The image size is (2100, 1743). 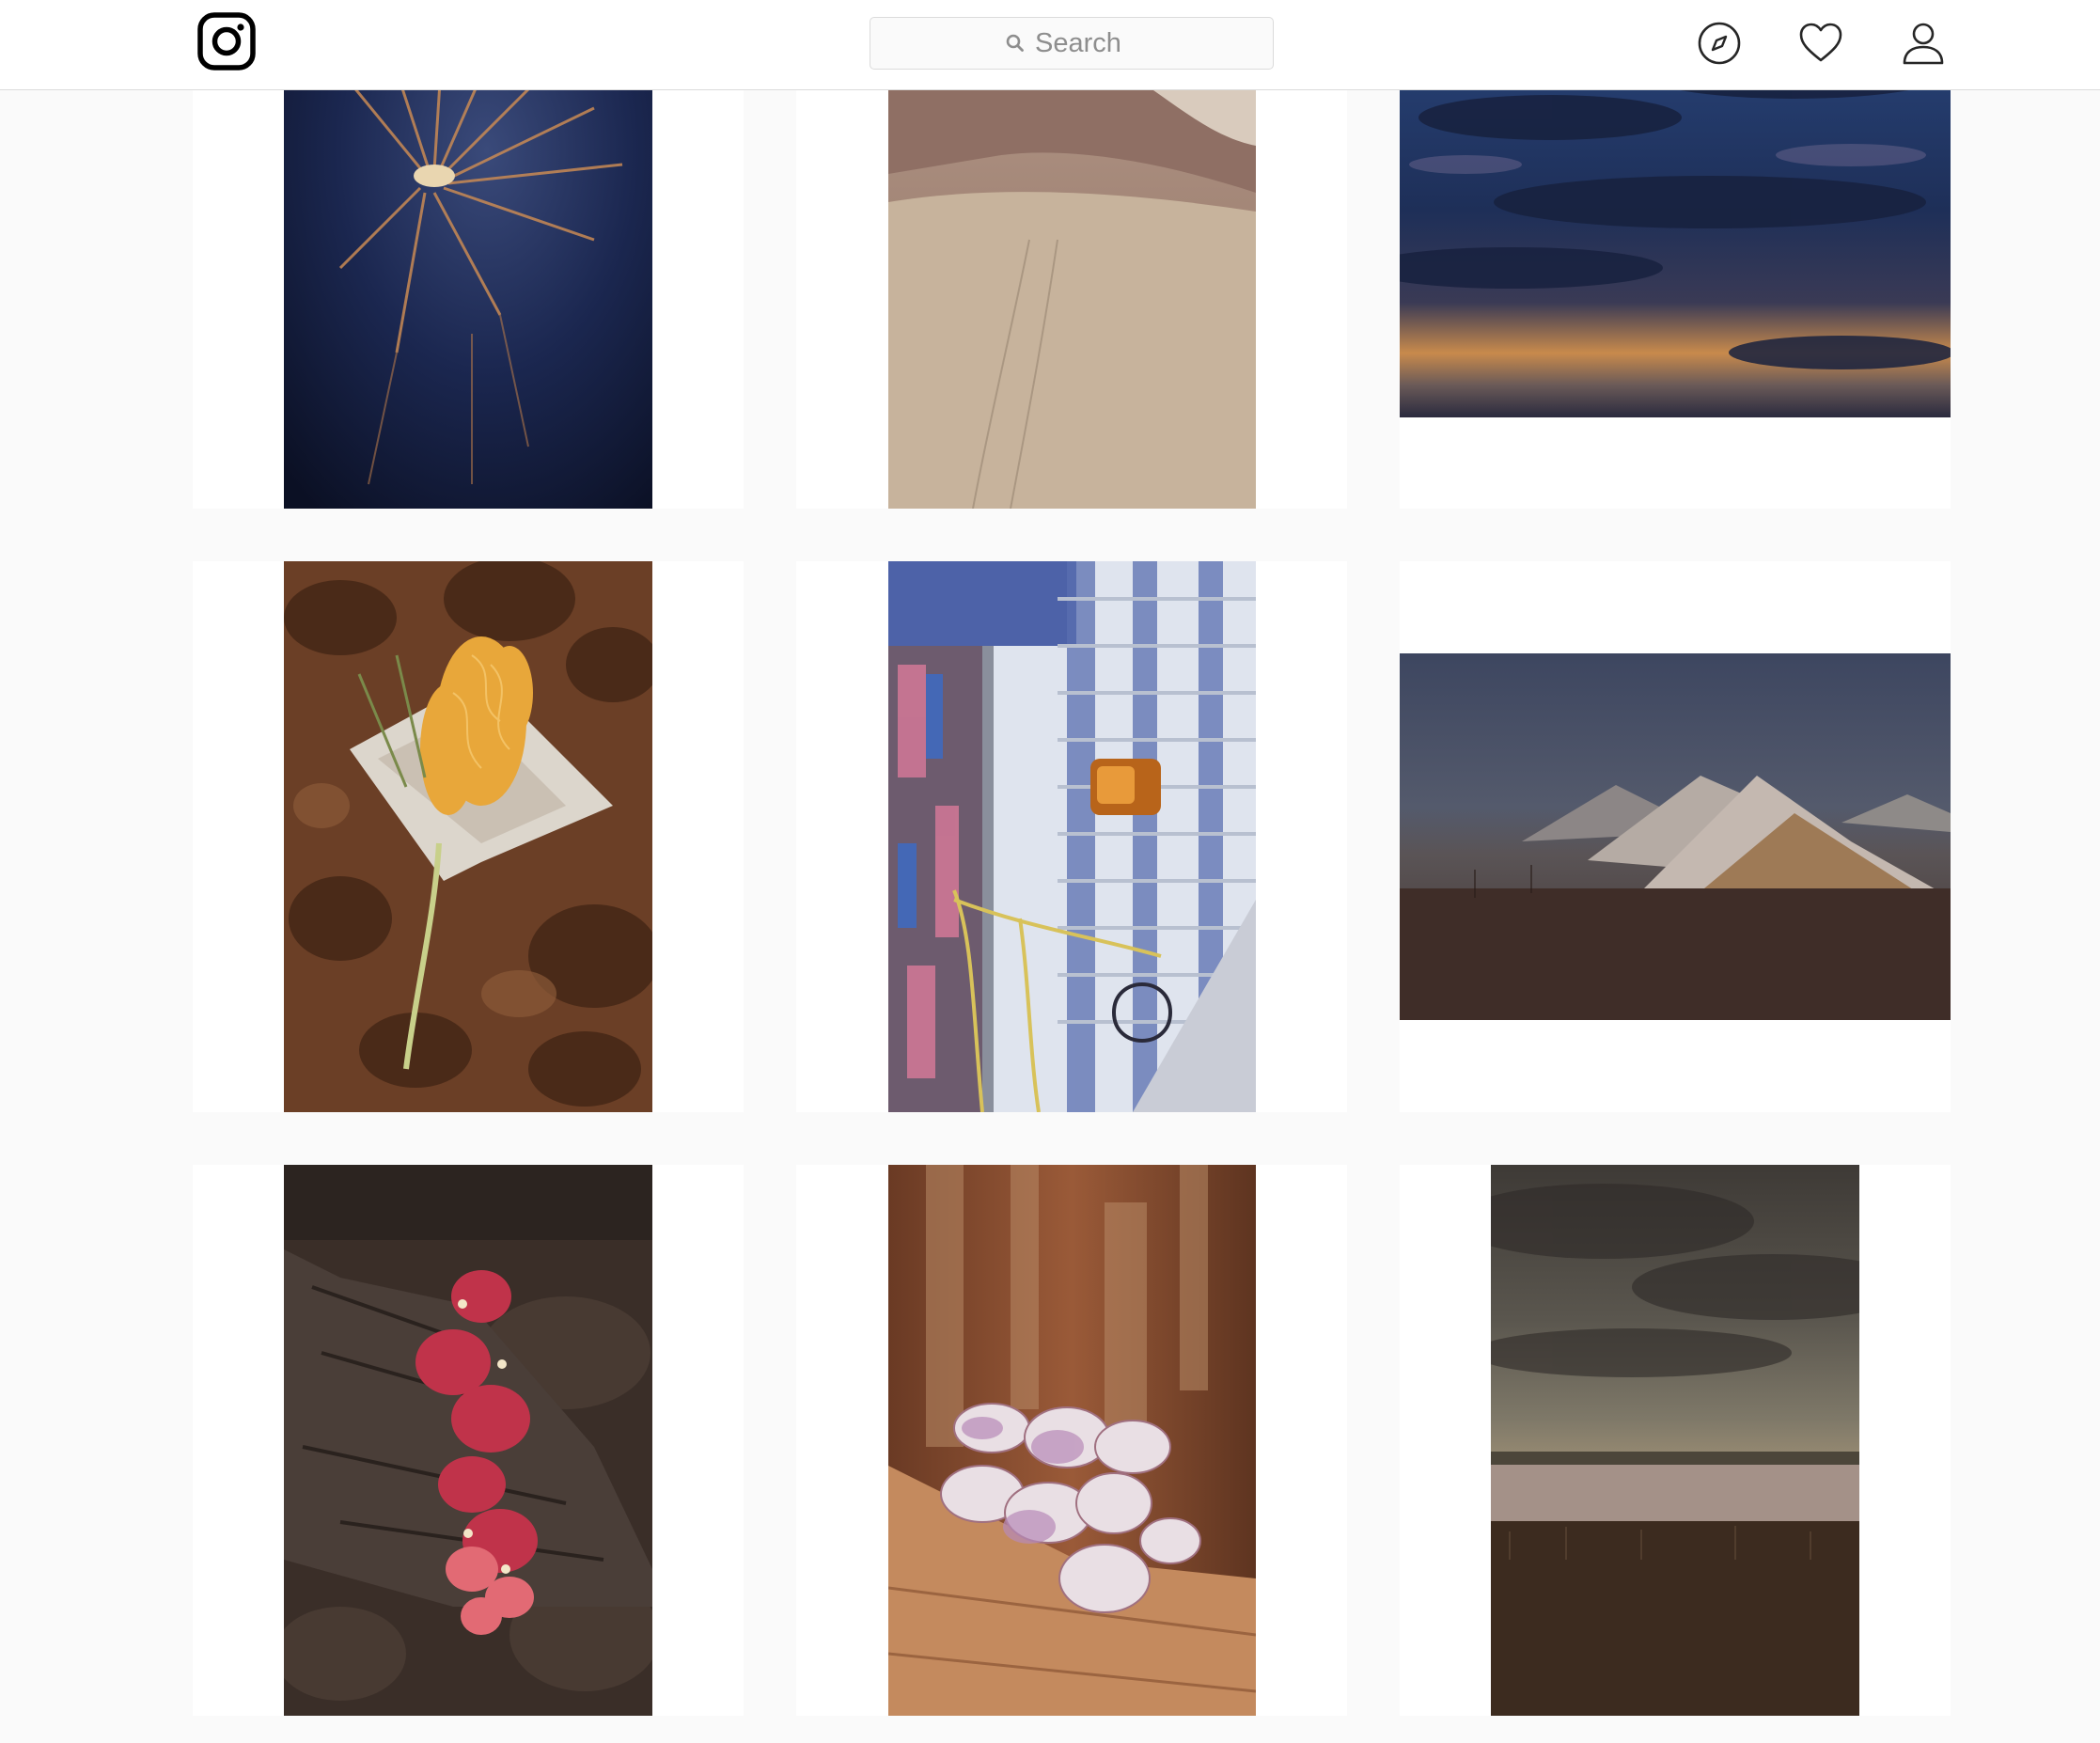 What do you see at coordinates (1015, 43) in the screenshot?
I see `search-icon` at bounding box center [1015, 43].